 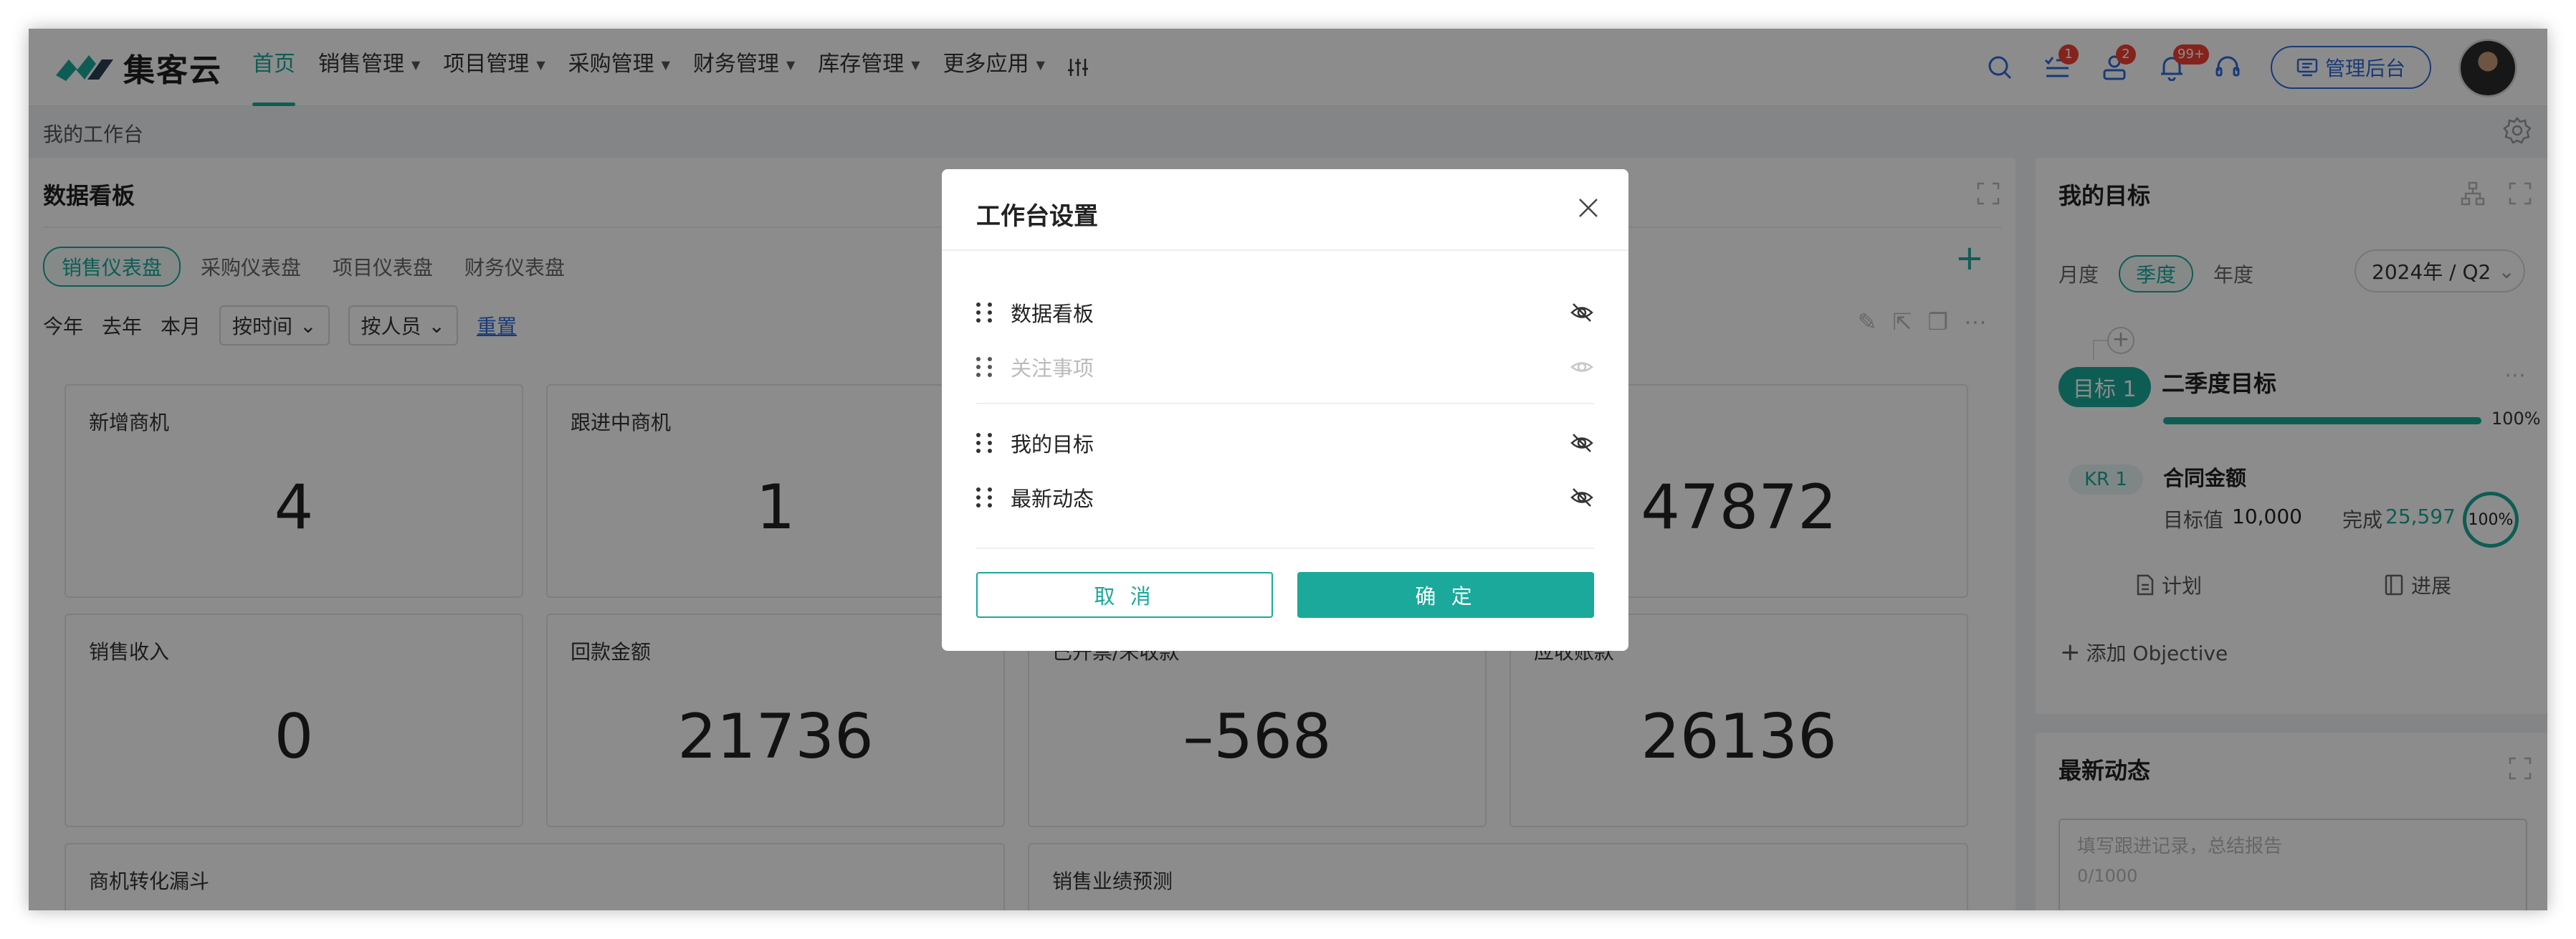 What do you see at coordinates (1285, 443) in the screenshot?
I see `widget-row-goals: 我的目标` at bounding box center [1285, 443].